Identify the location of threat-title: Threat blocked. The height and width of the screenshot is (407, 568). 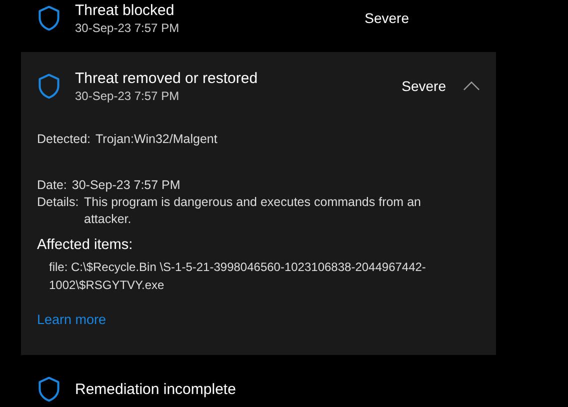
(125, 10).